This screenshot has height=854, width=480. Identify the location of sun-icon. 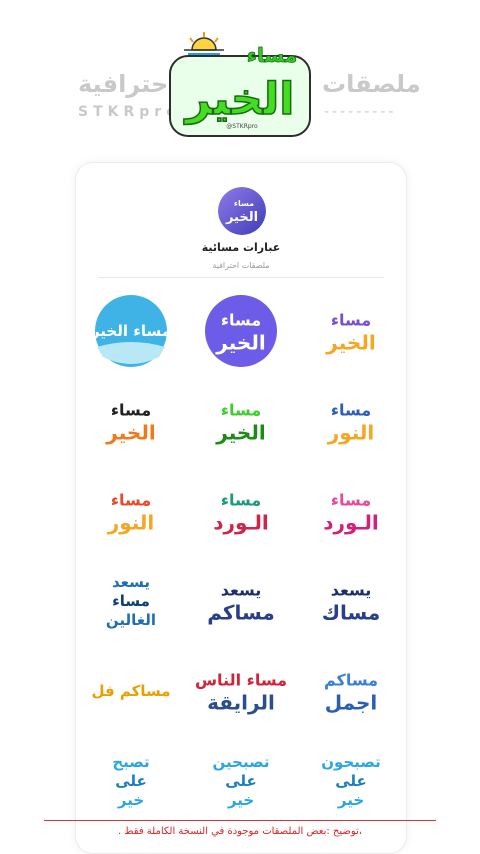
(204, 43).